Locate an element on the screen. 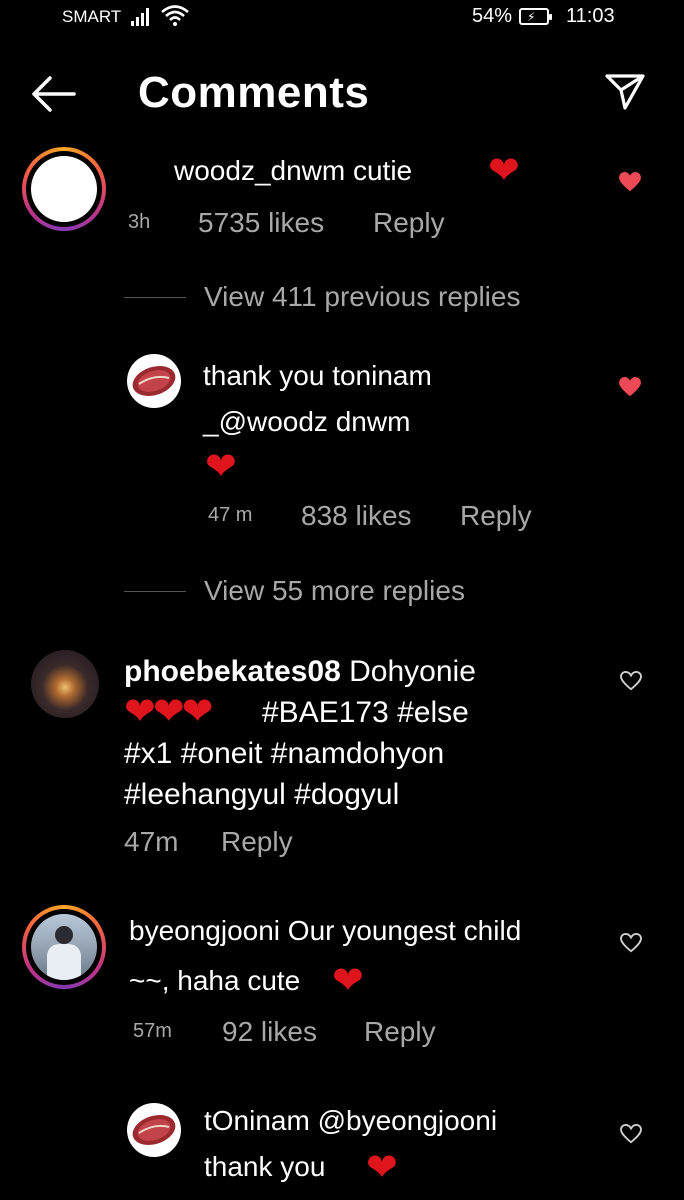 The image size is (684, 1200). comment-time: 57m is located at coordinates (152, 1031).